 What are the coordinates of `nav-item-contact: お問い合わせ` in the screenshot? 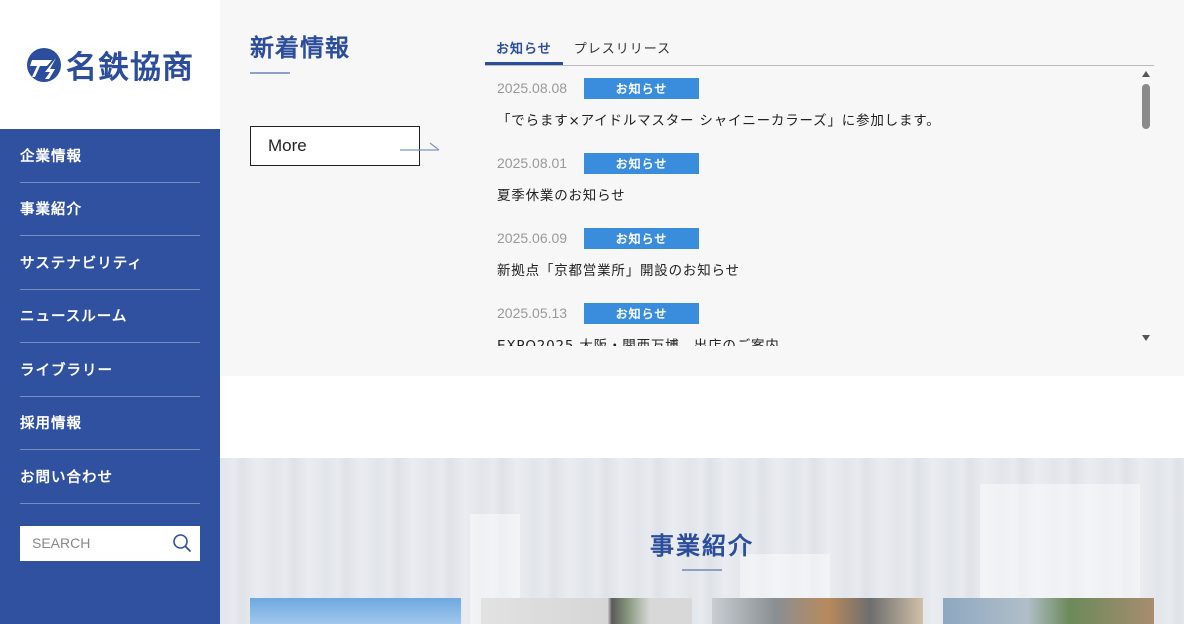 It's located at (110, 477).